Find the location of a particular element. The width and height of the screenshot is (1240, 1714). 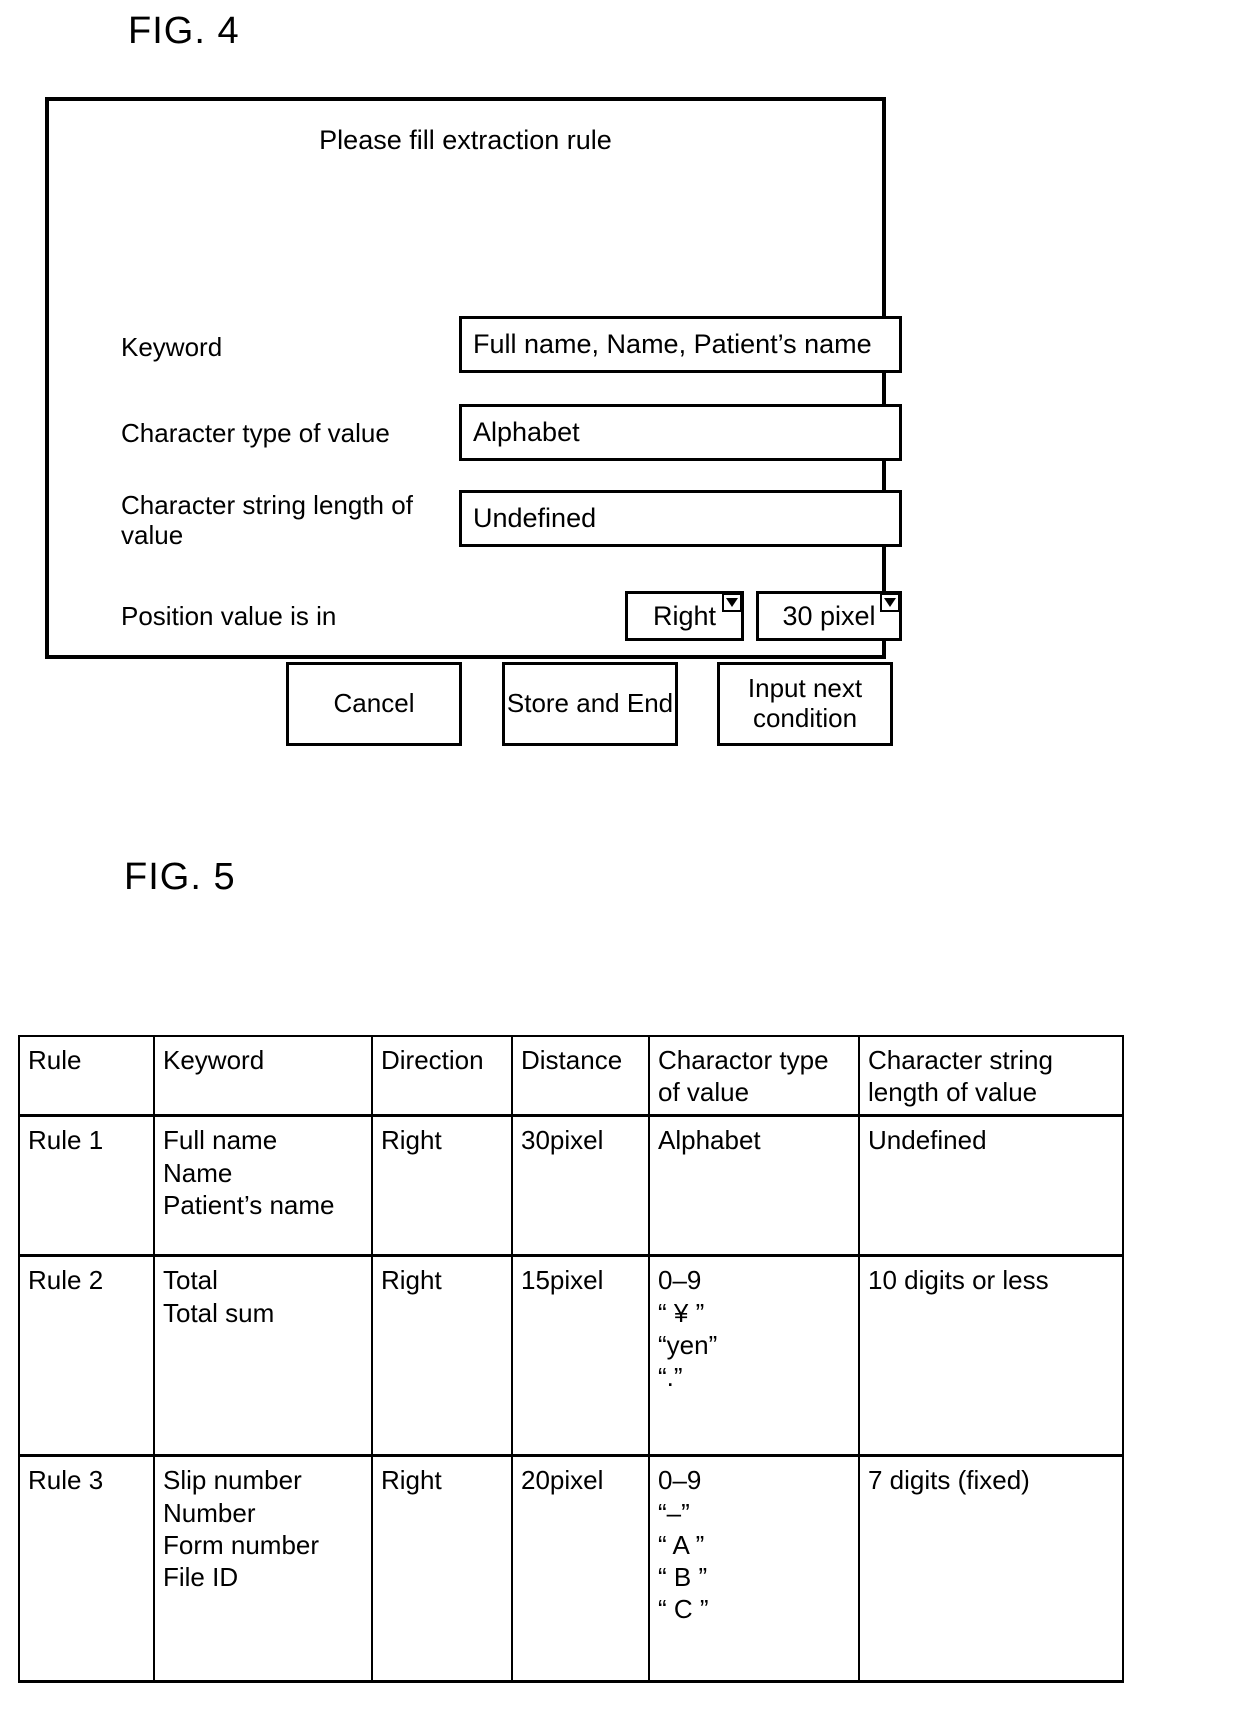

direction-dropdown: Right is located at coordinates (684, 616).